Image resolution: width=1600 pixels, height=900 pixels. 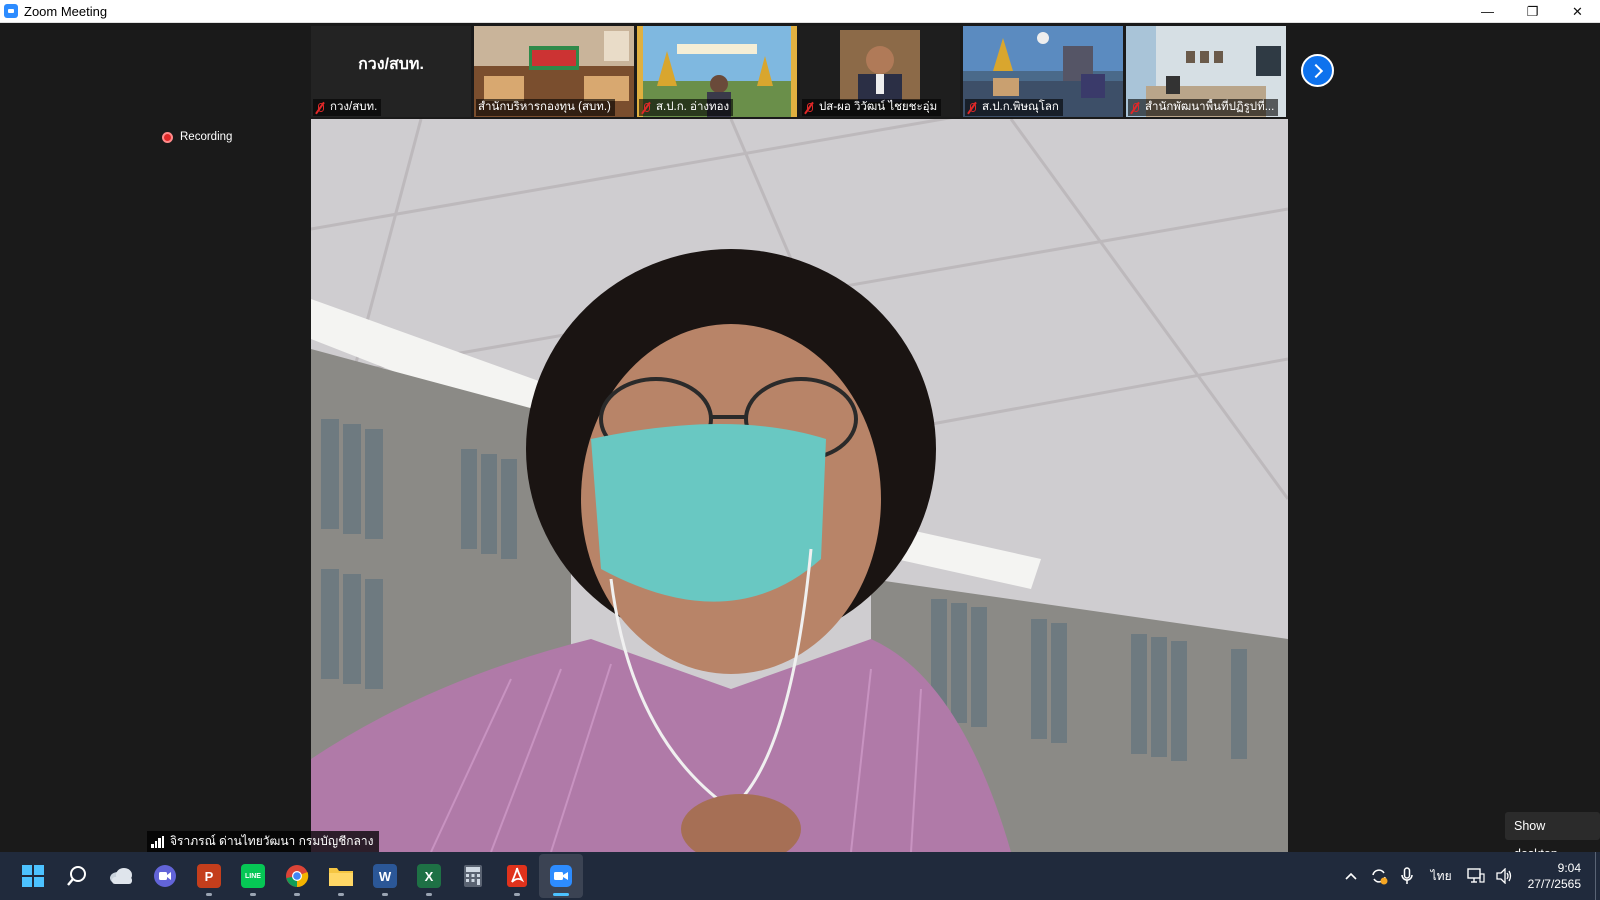 I want to click on clock-date: 27/7/2565, so click(x=1554, y=884).